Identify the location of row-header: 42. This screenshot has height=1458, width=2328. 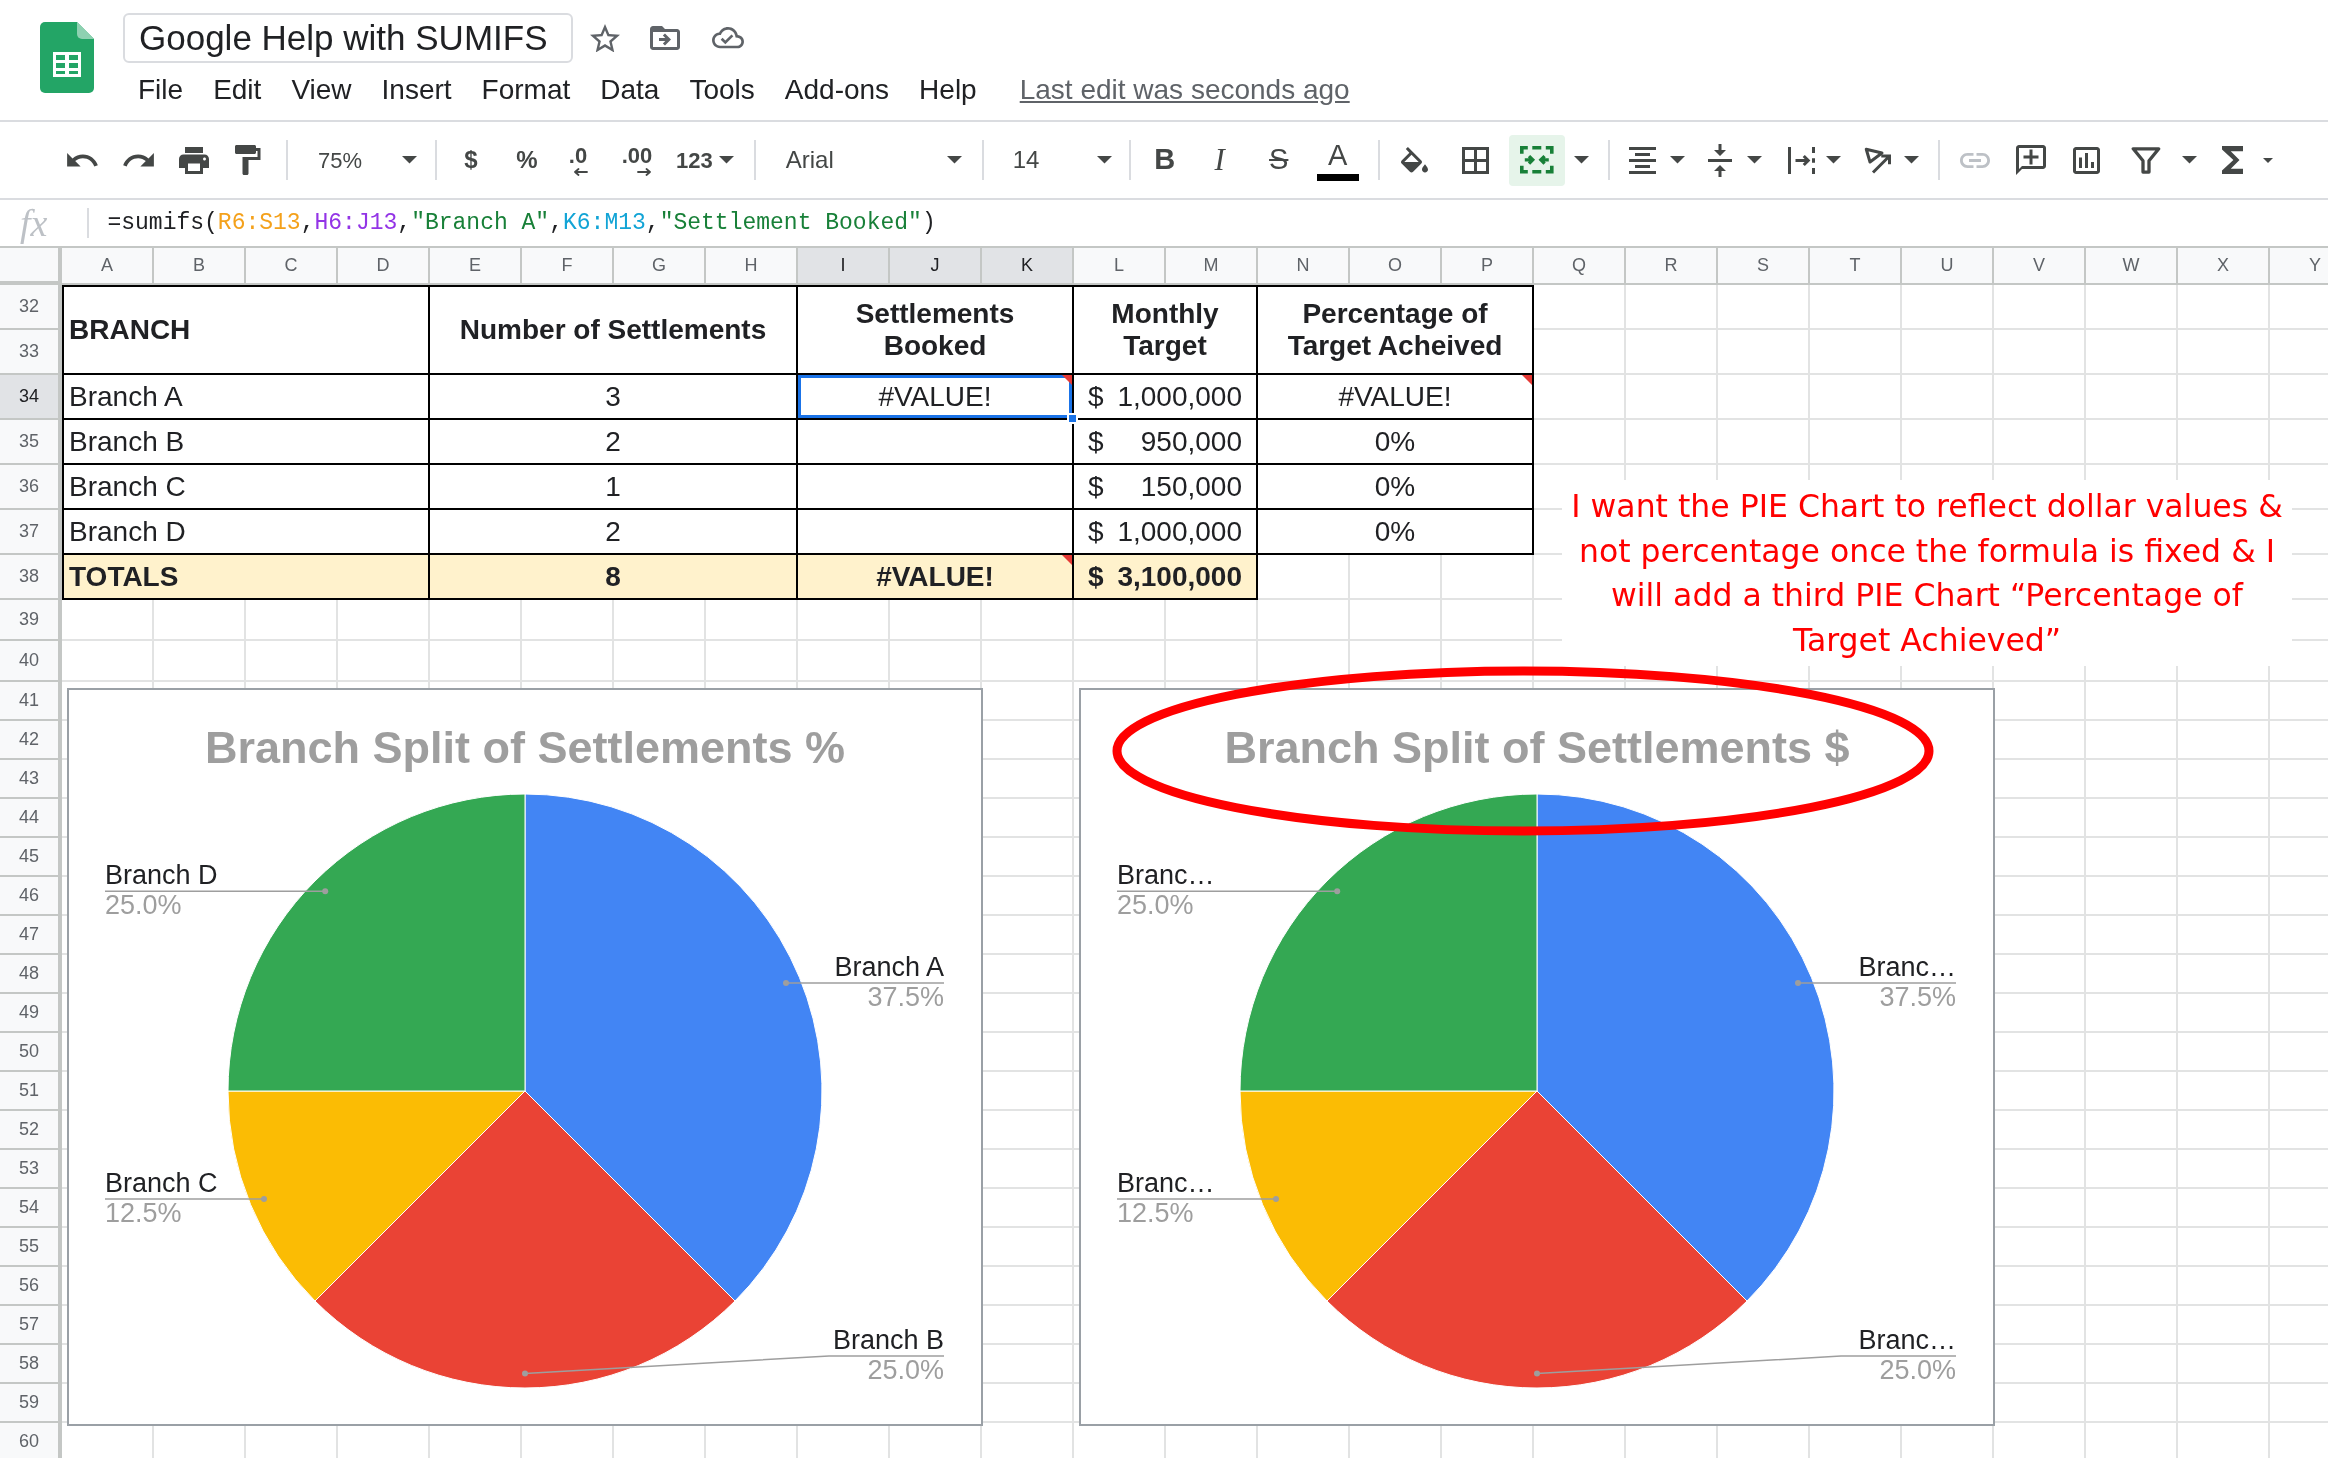
(31, 740).